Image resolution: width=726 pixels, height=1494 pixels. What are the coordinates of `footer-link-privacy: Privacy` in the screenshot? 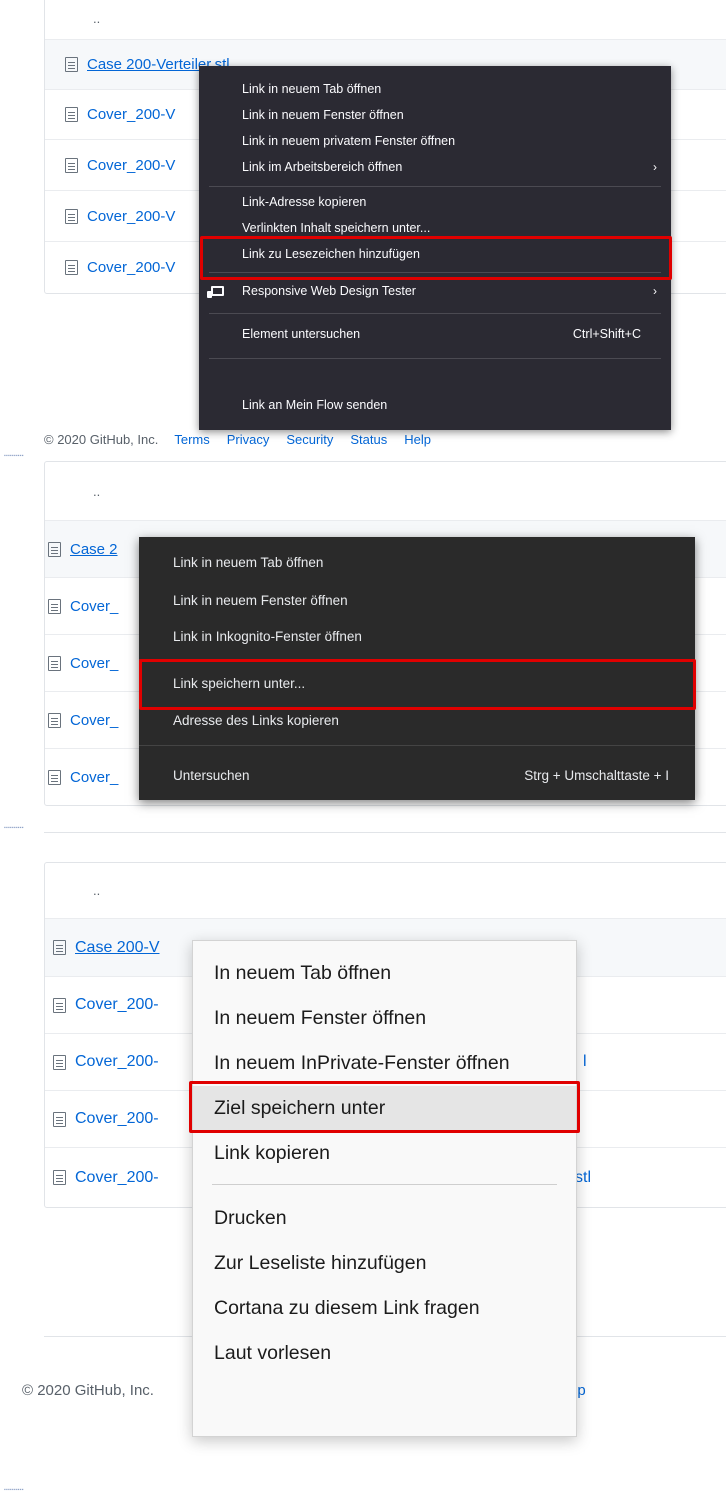 It's located at (248, 439).